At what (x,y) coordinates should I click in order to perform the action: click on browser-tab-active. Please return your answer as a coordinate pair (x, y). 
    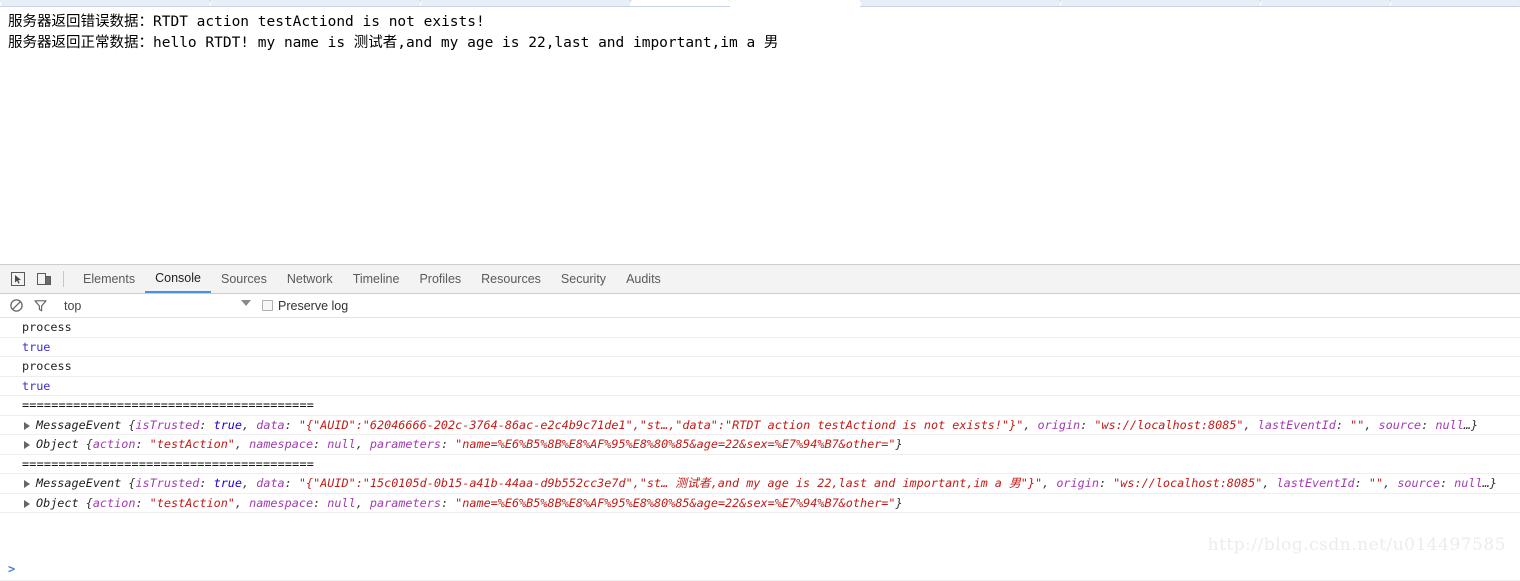
    Looking at the image, I should click on (681, 3).